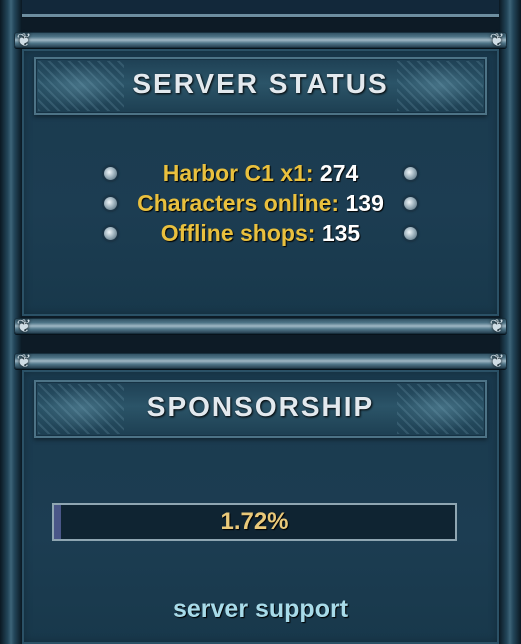  What do you see at coordinates (238, 172) in the screenshot?
I see `stat-label: Harbor C1 x1:` at bounding box center [238, 172].